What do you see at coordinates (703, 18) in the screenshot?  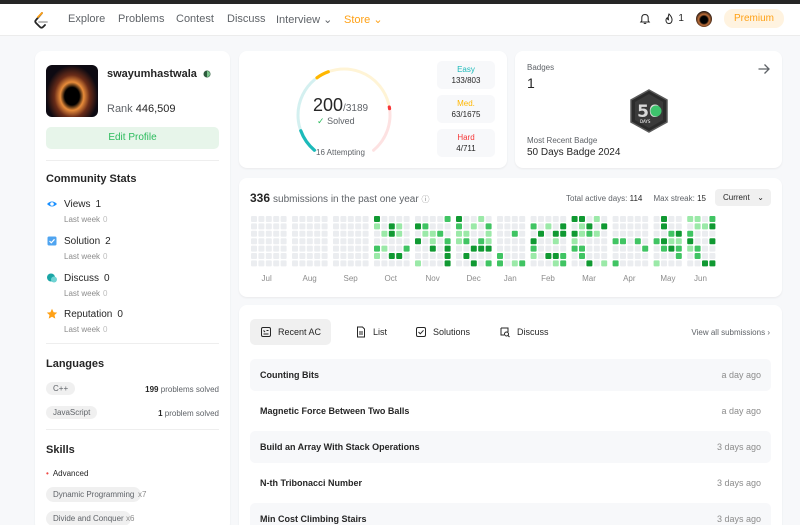 I see `avatar` at bounding box center [703, 18].